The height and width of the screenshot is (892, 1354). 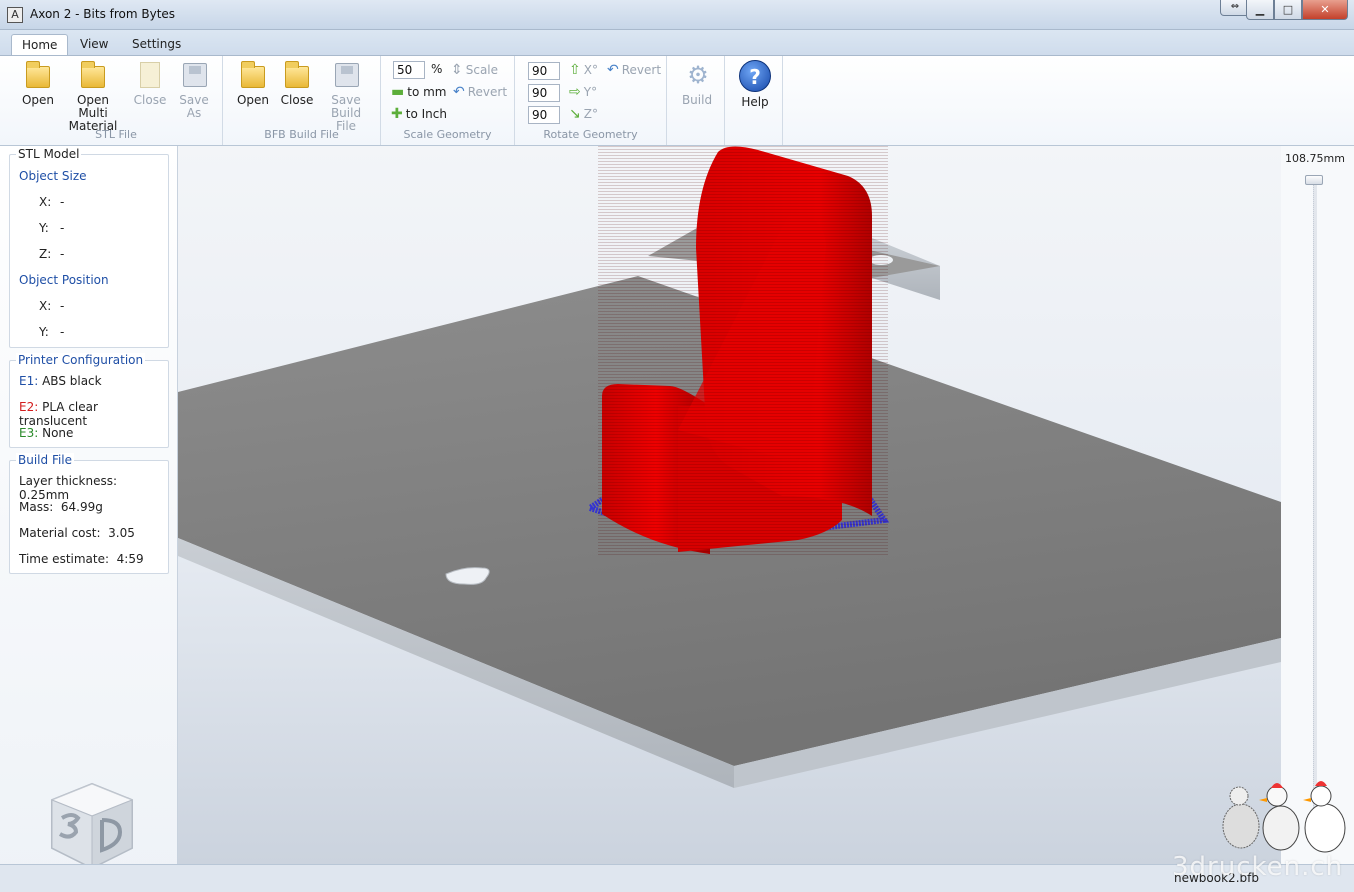 What do you see at coordinates (62, 228) in the screenshot?
I see `size-y-value: -` at bounding box center [62, 228].